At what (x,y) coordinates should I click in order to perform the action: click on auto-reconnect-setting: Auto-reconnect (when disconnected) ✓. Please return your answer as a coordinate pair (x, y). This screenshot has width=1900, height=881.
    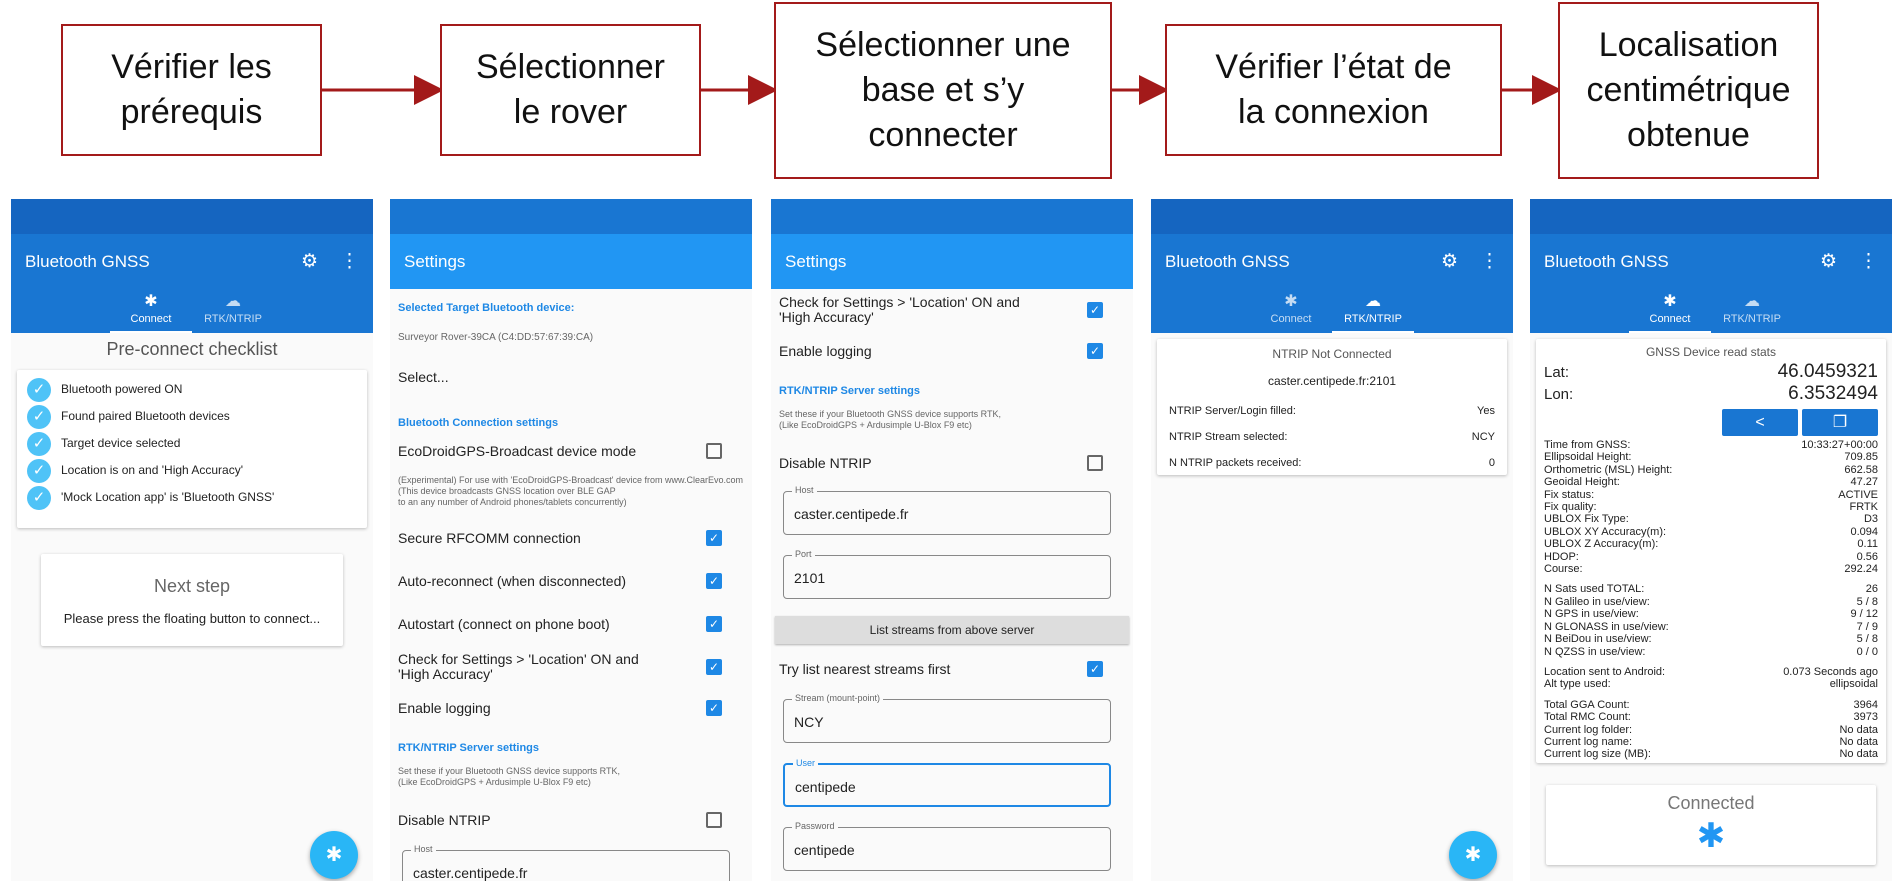
    Looking at the image, I should click on (571, 581).